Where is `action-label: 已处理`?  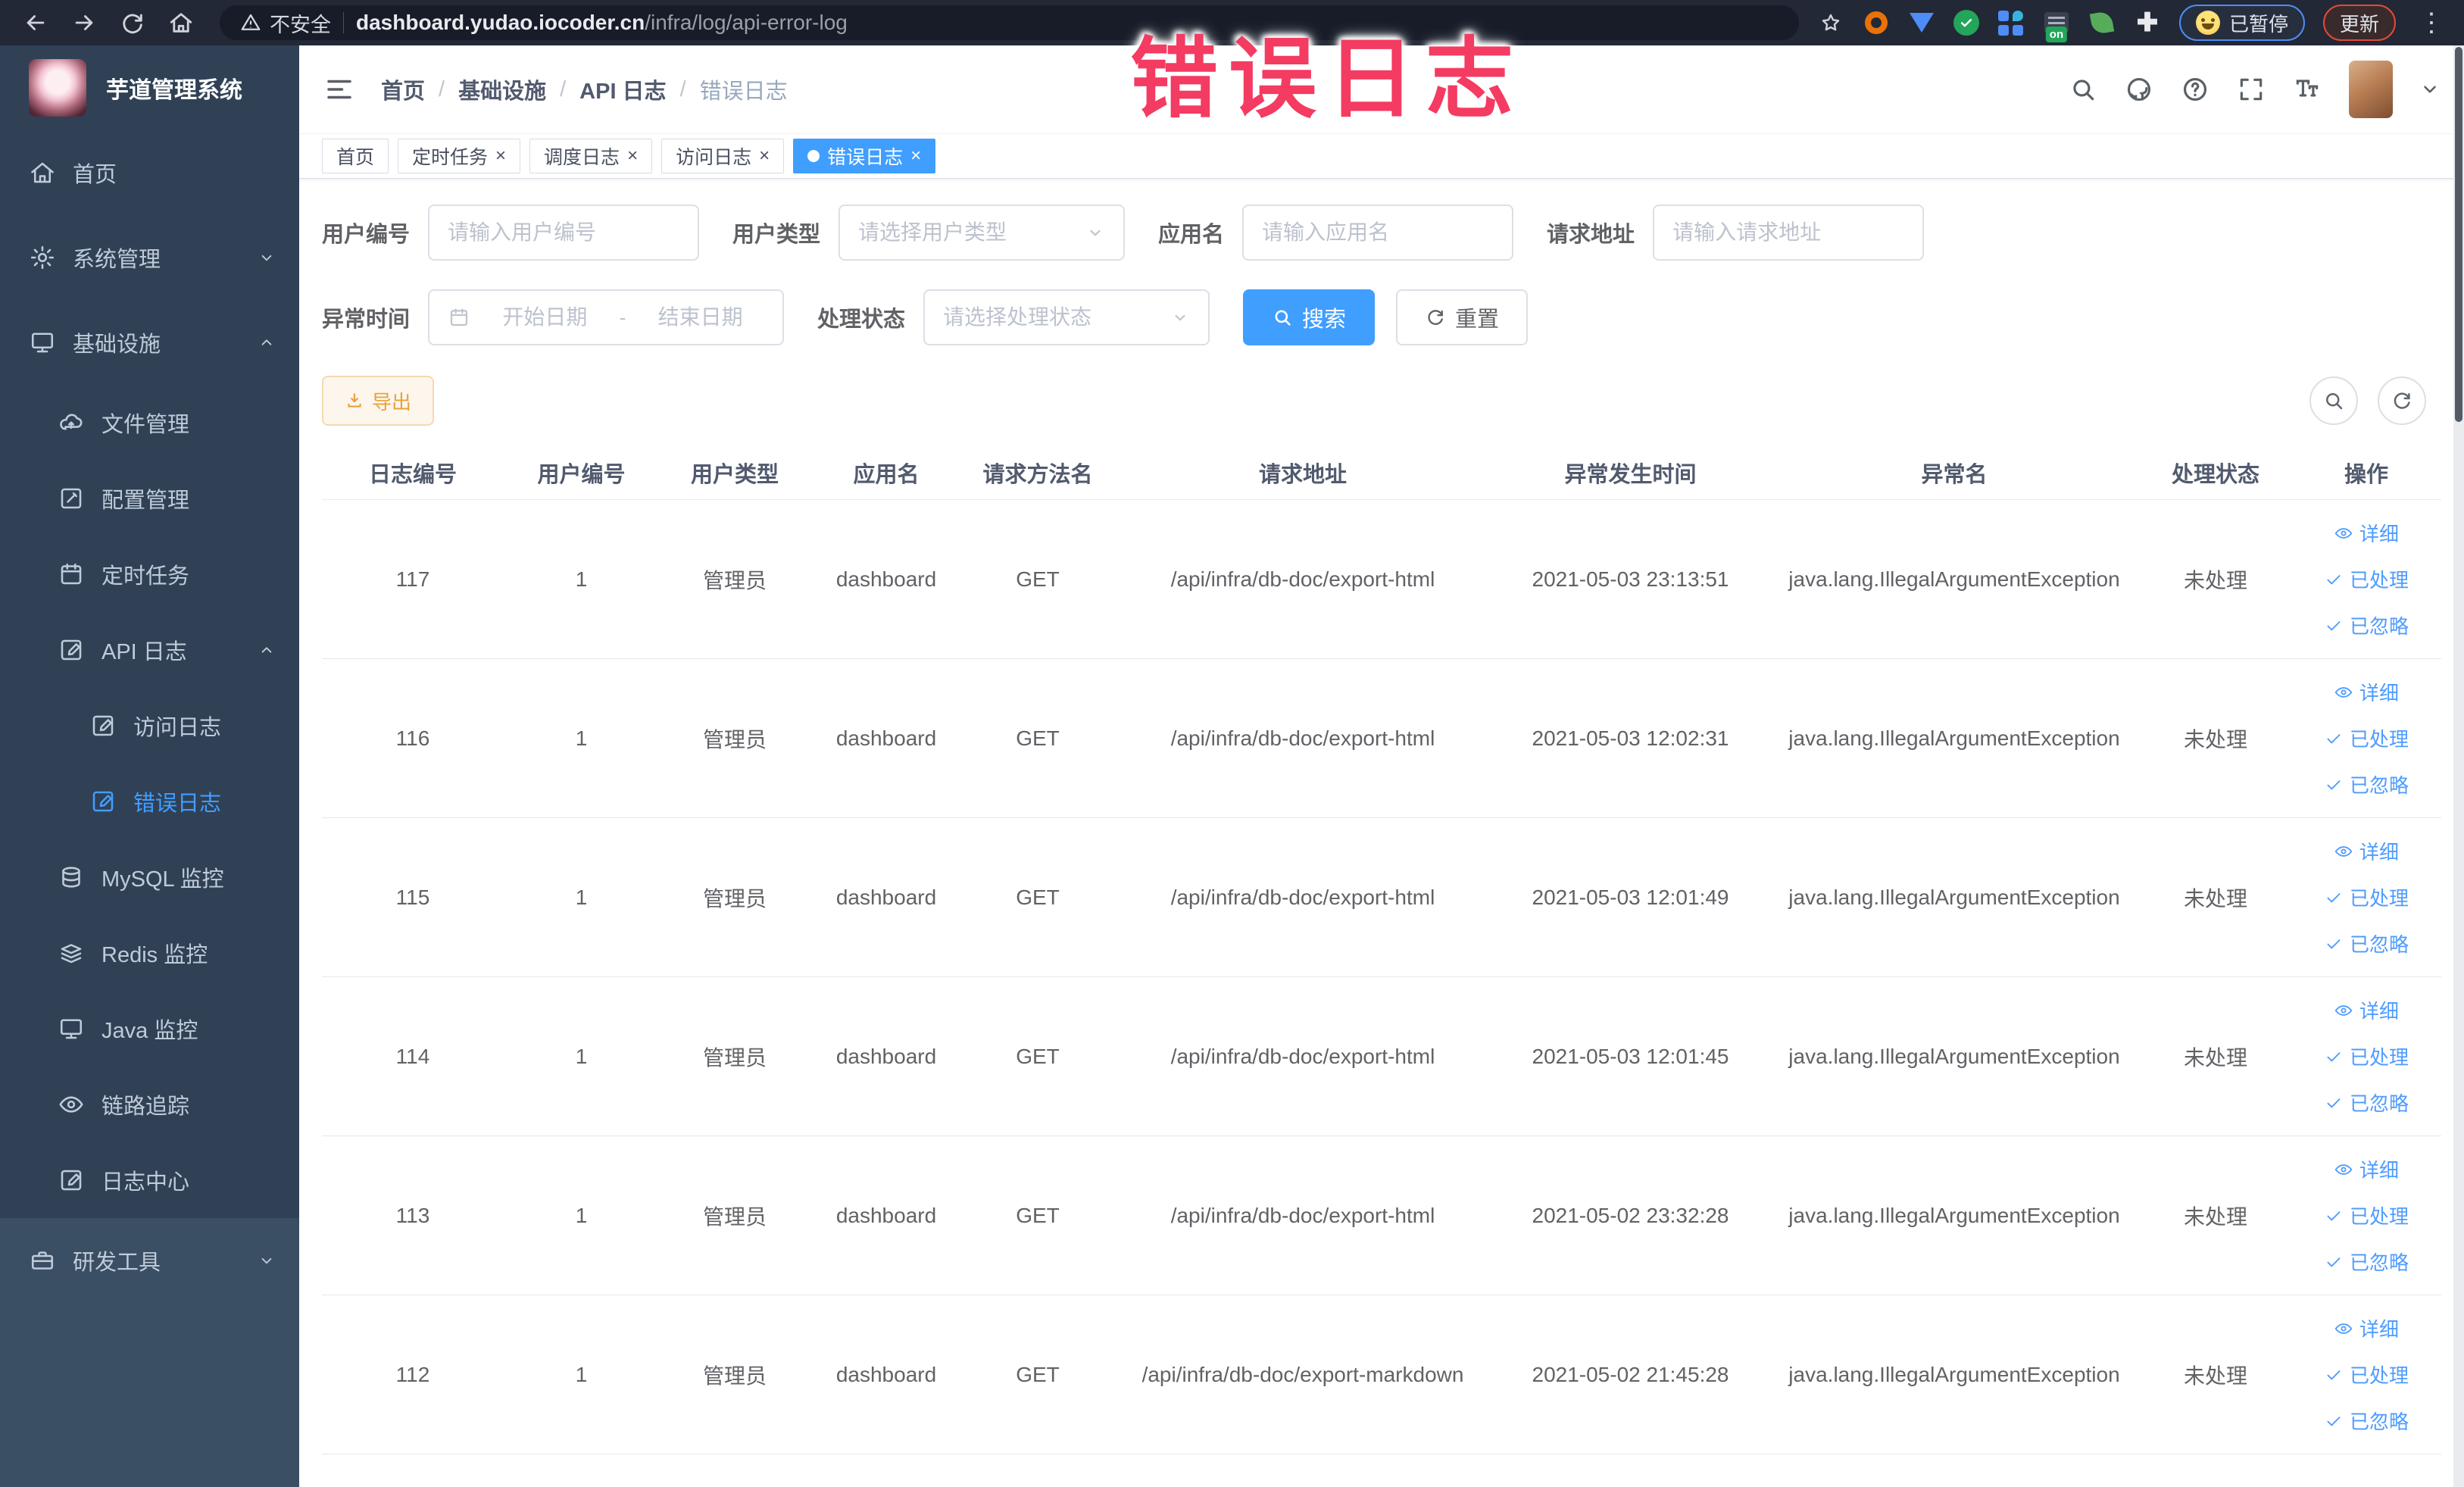
action-label: 已处理 is located at coordinates (2379, 1216).